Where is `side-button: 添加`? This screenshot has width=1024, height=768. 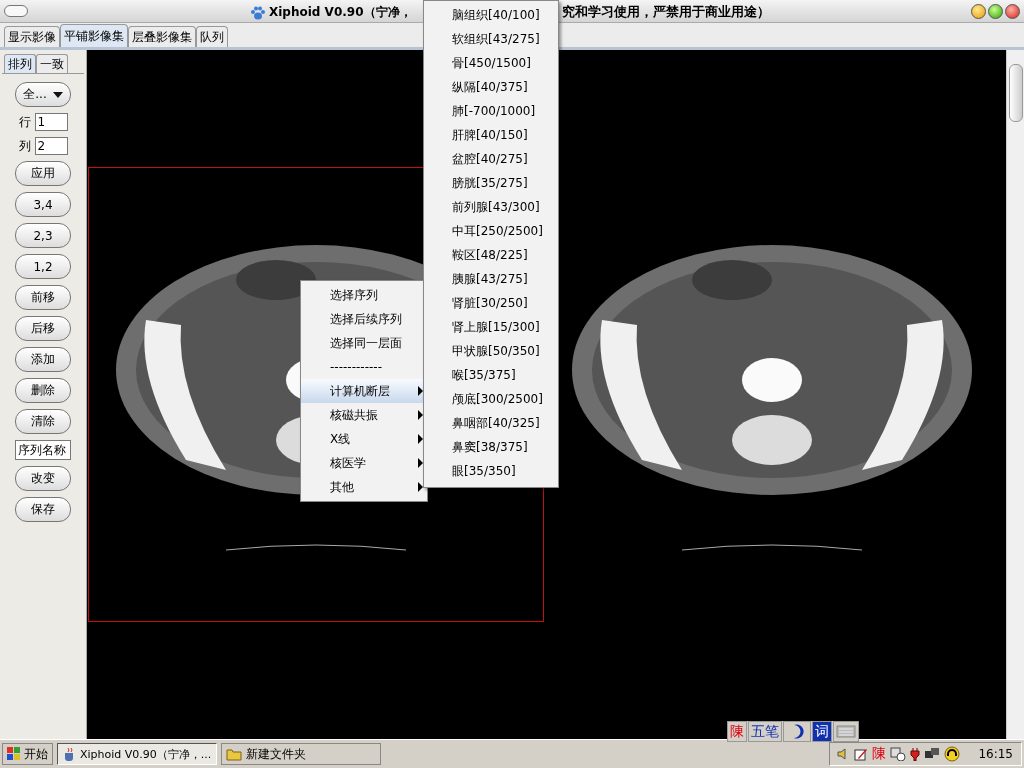
side-button: 添加 is located at coordinates (43, 359).